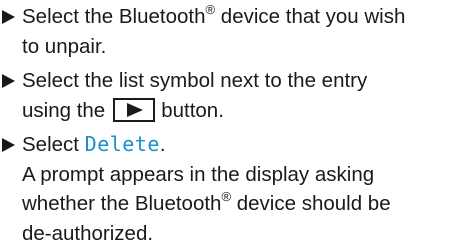 The height and width of the screenshot is (250, 472). Describe the element at coordinates (53, 144) in the screenshot. I see `step-3-text-before: Select` at that location.